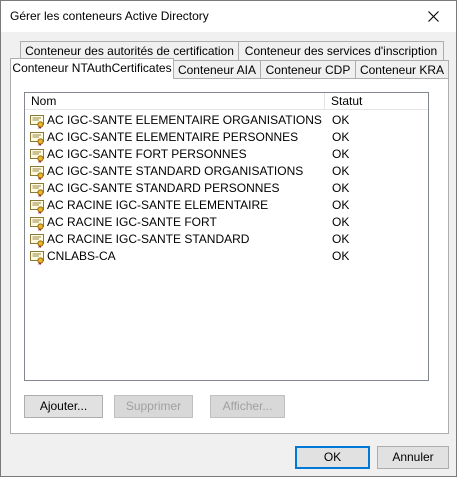  I want to click on list-item: AC IGC-SANTE STANDARD PERSONNES OK, so click(226, 188).